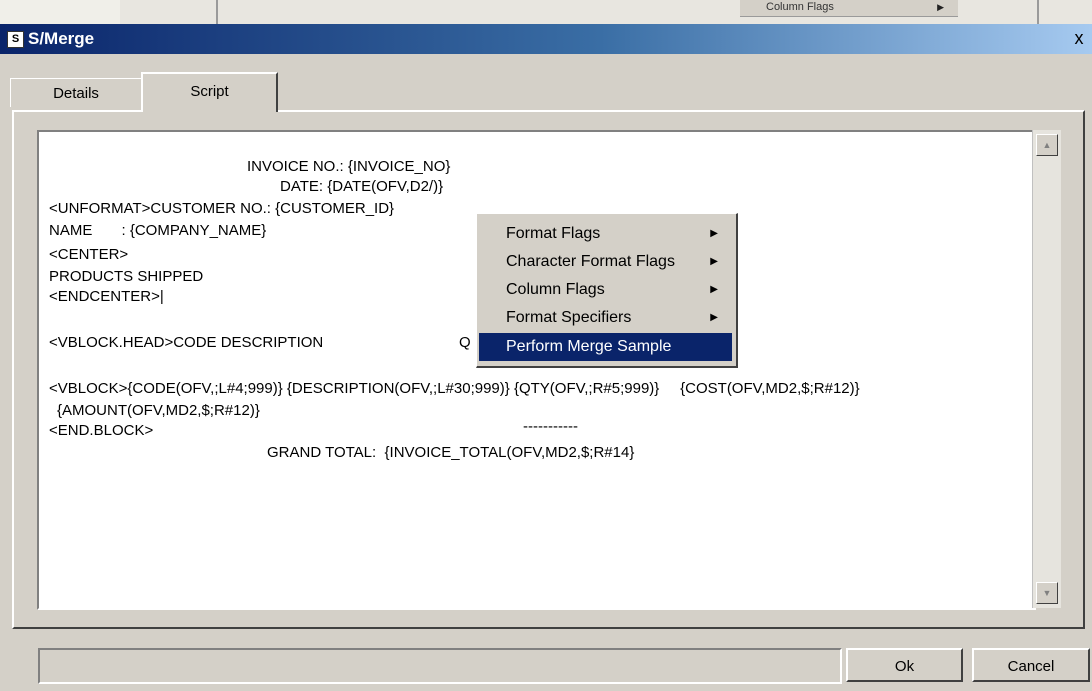  I want to click on script-line: DATE: {DATE(OFV,D2/)}, so click(362, 186).